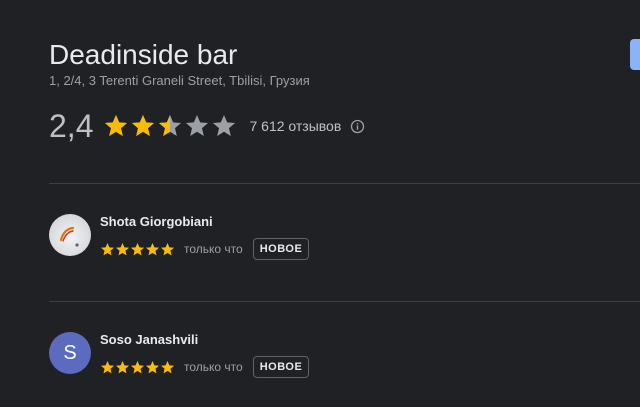  I want to click on rating-summary: 2,4 7 612 отзывов, so click(207, 126).